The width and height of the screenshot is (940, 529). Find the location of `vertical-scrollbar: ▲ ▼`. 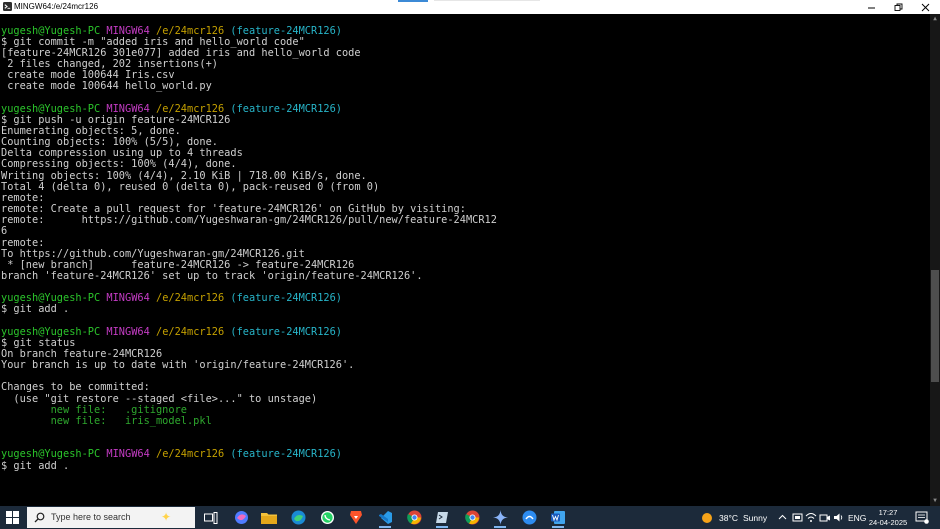

vertical-scrollbar: ▲ ▼ is located at coordinates (935, 260).